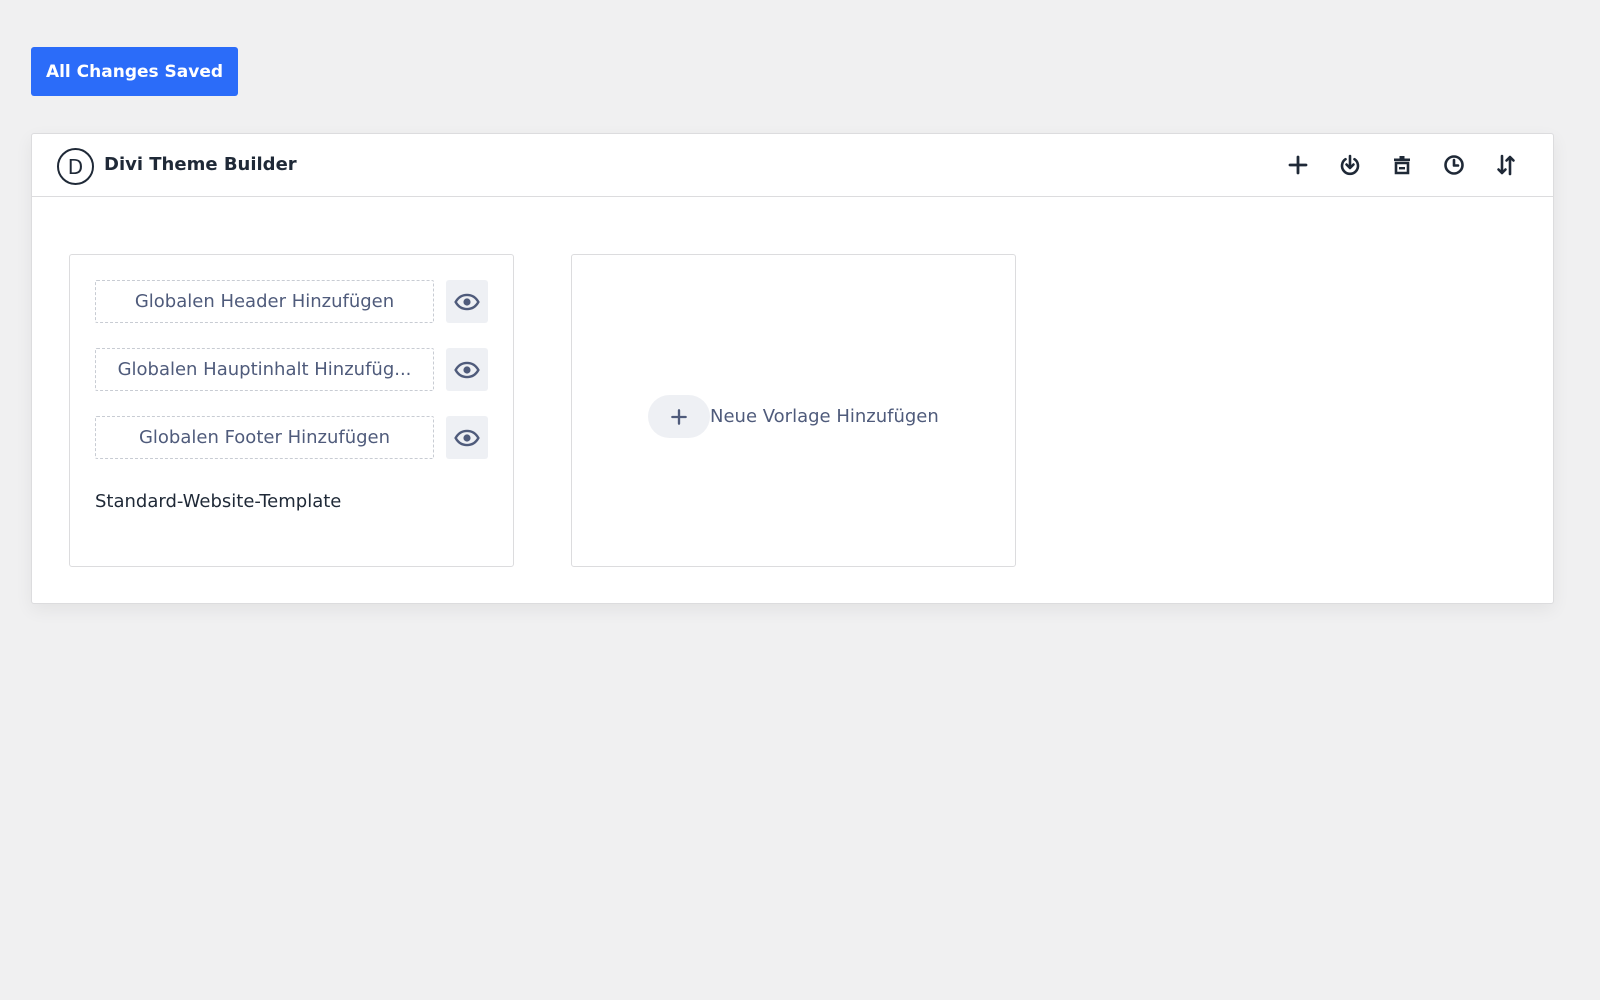 Image resolution: width=1600 pixels, height=1000 pixels. I want to click on add-template-button, so click(1298, 165).